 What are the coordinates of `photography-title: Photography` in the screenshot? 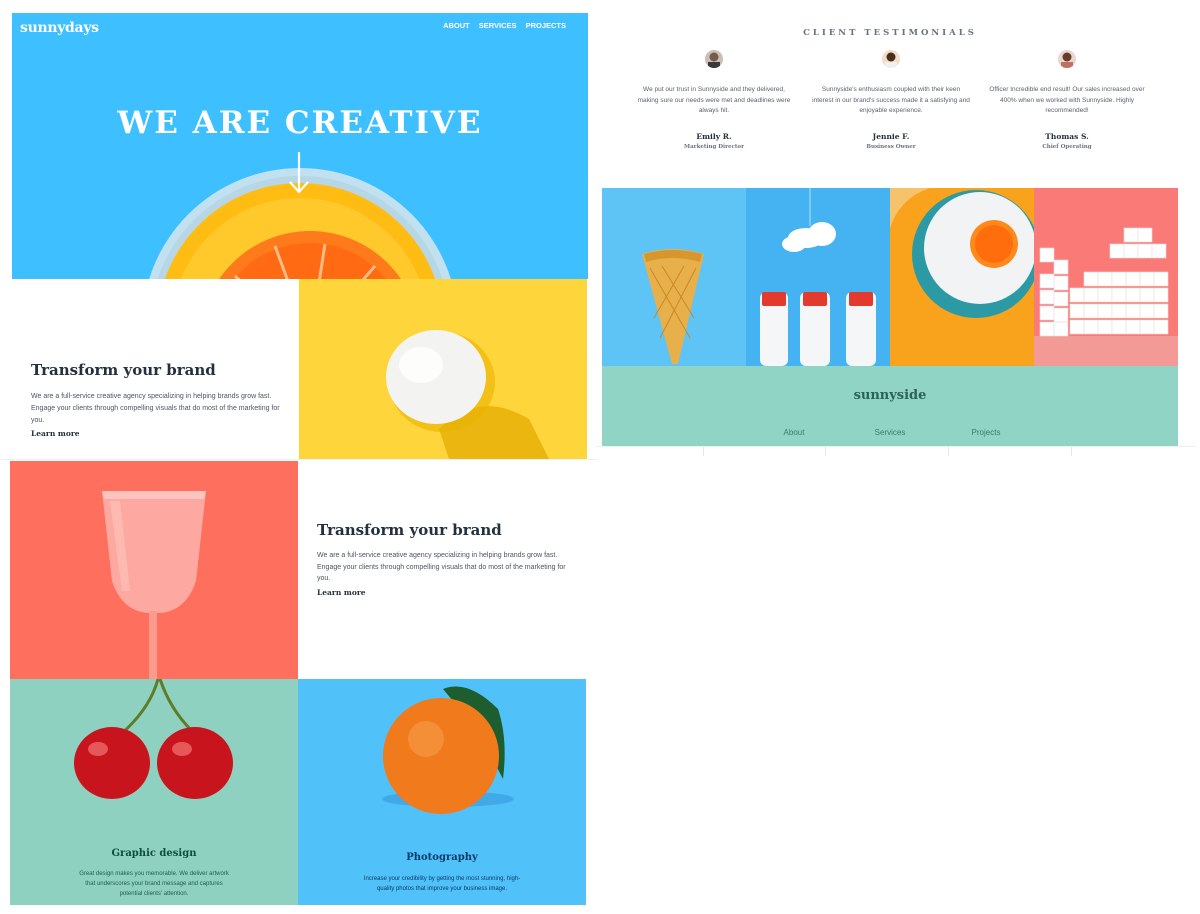 It's located at (442, 857).